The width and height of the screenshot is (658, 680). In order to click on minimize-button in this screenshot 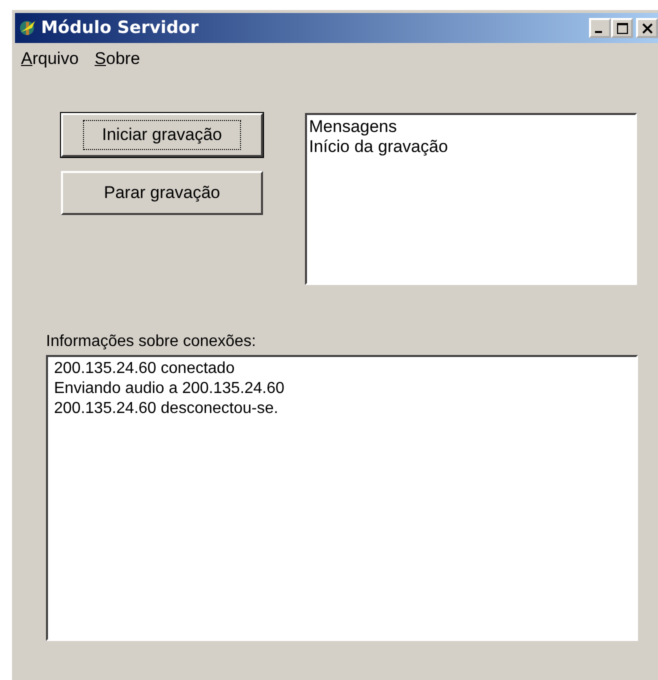, I will do `click(600, 28)`.